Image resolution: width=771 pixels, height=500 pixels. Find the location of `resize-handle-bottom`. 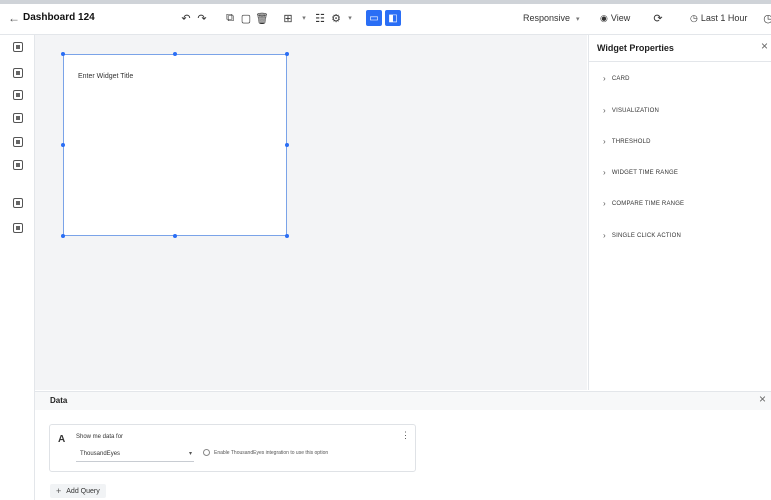

resize-handle-bottom is located at coordinates (175, 236).